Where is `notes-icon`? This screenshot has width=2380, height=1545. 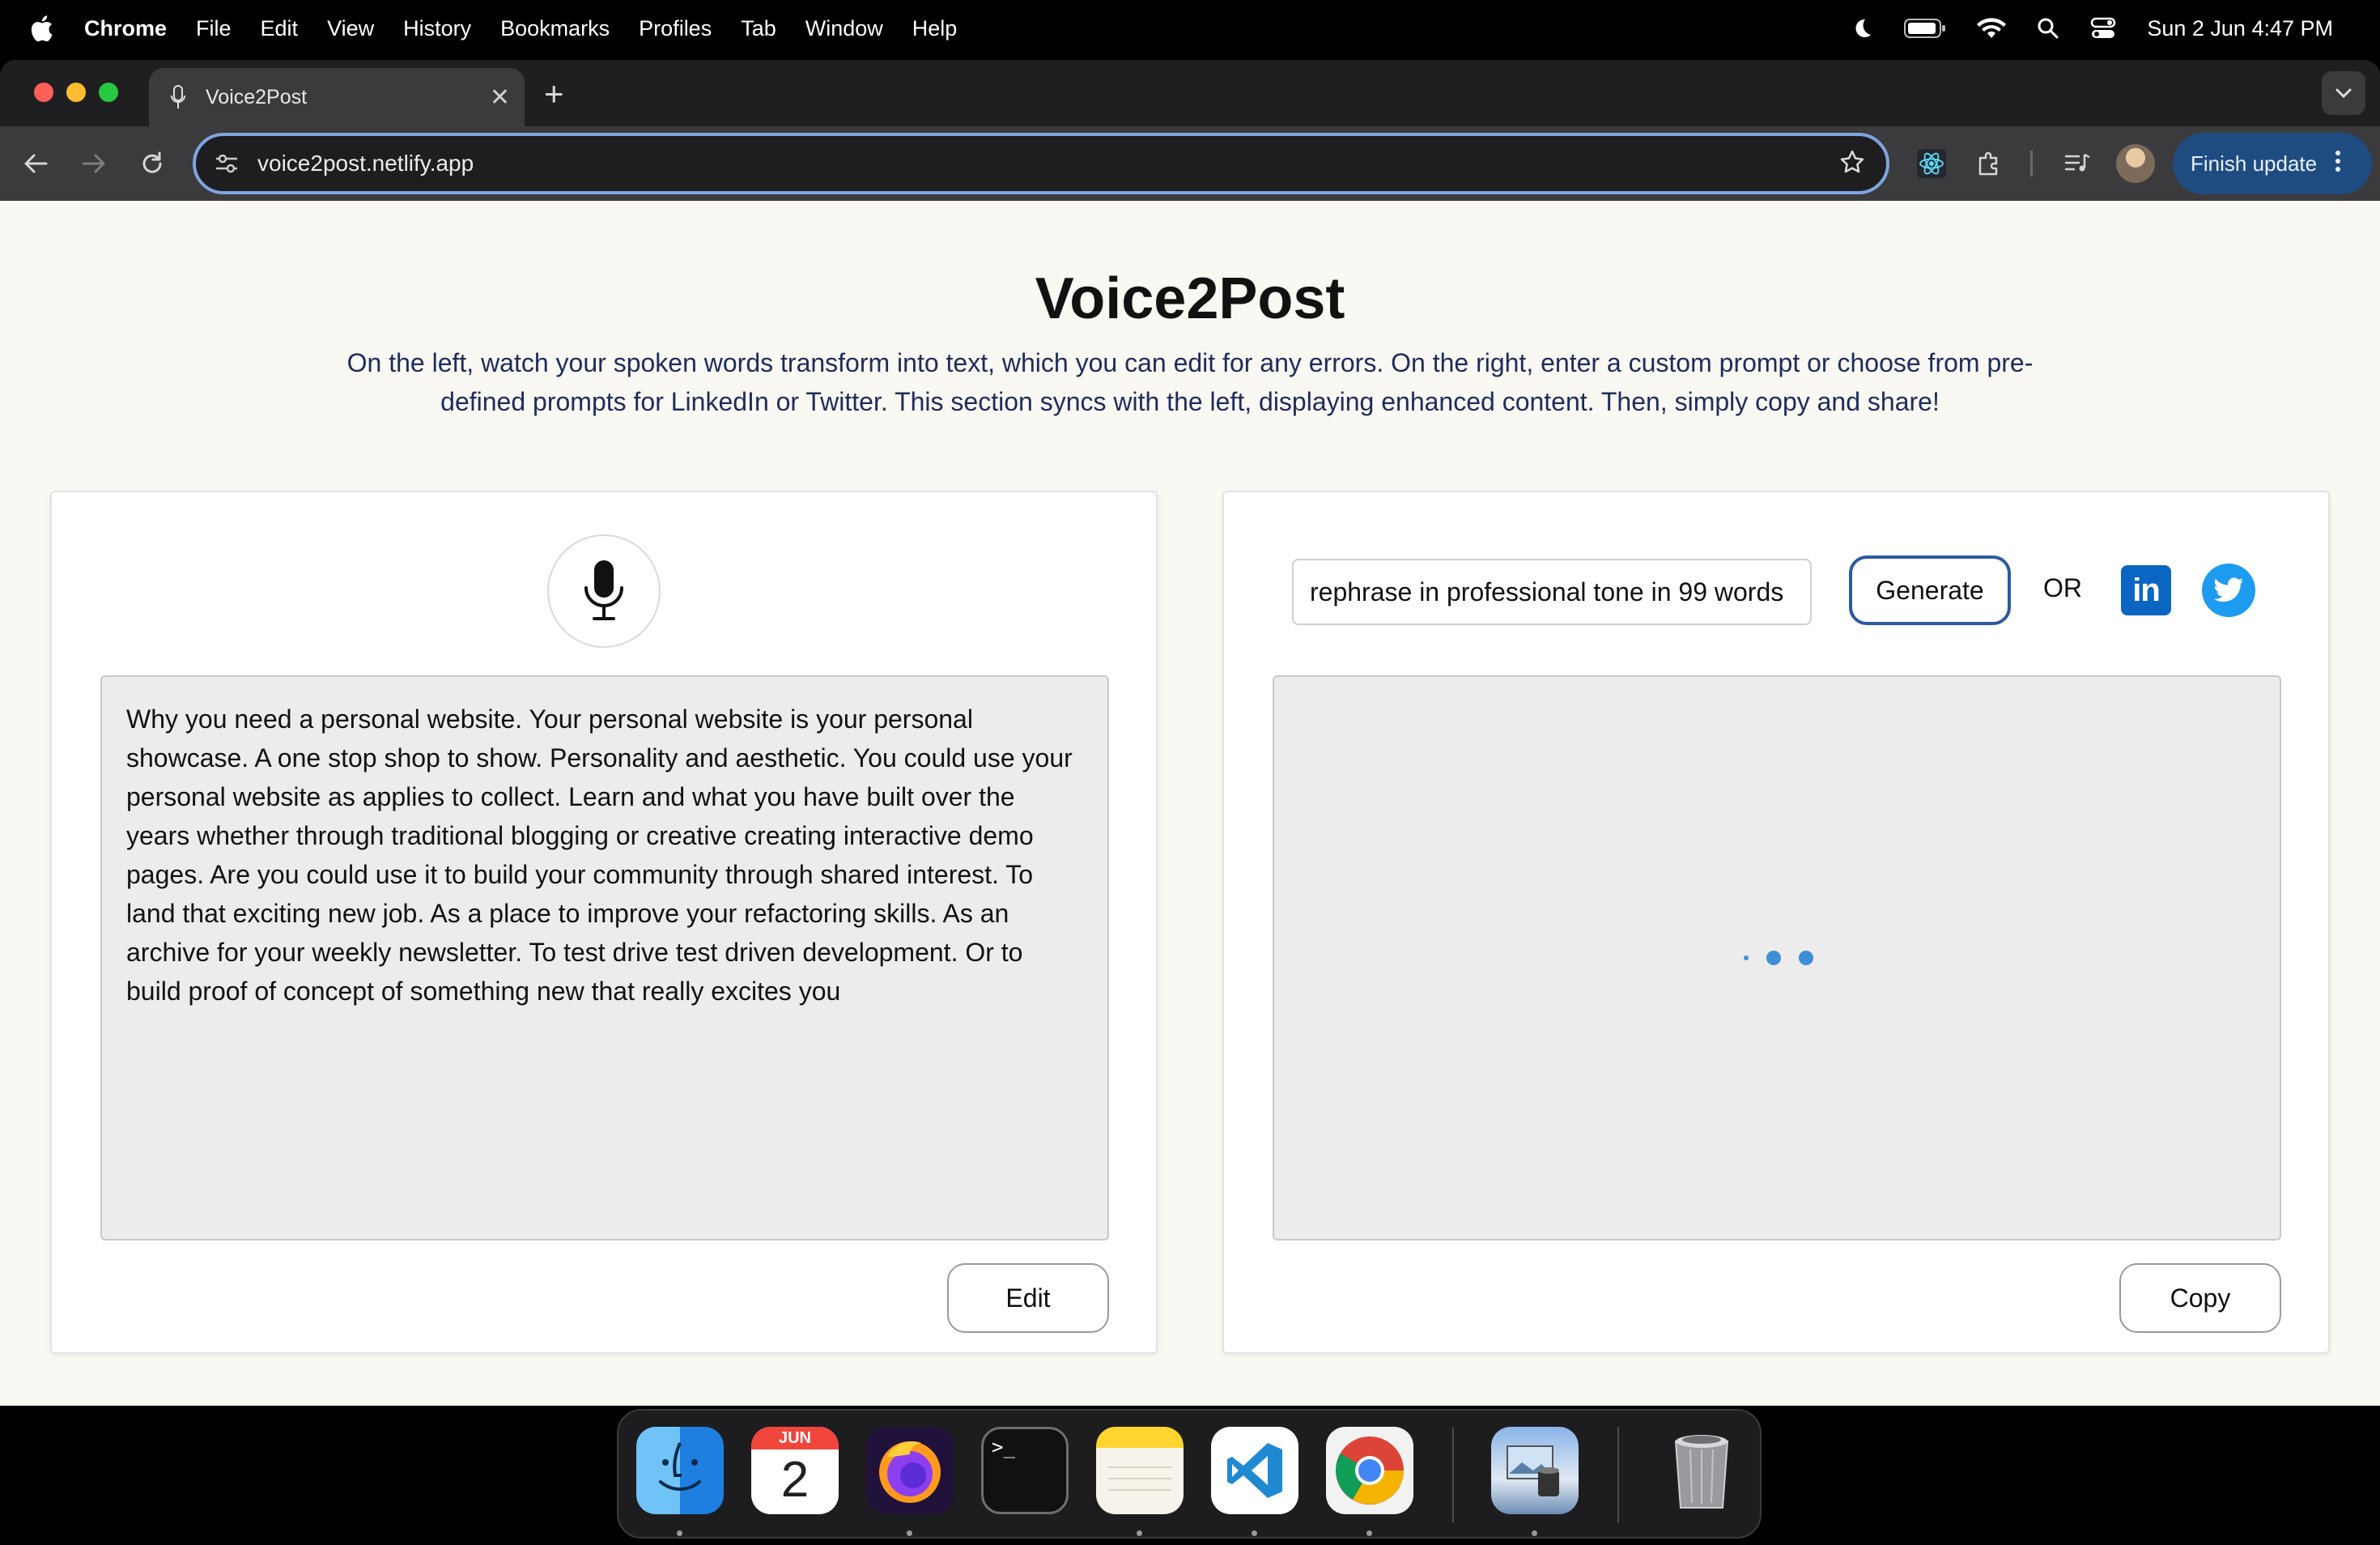 notes-icon is located at coordinates (1140, 1470).